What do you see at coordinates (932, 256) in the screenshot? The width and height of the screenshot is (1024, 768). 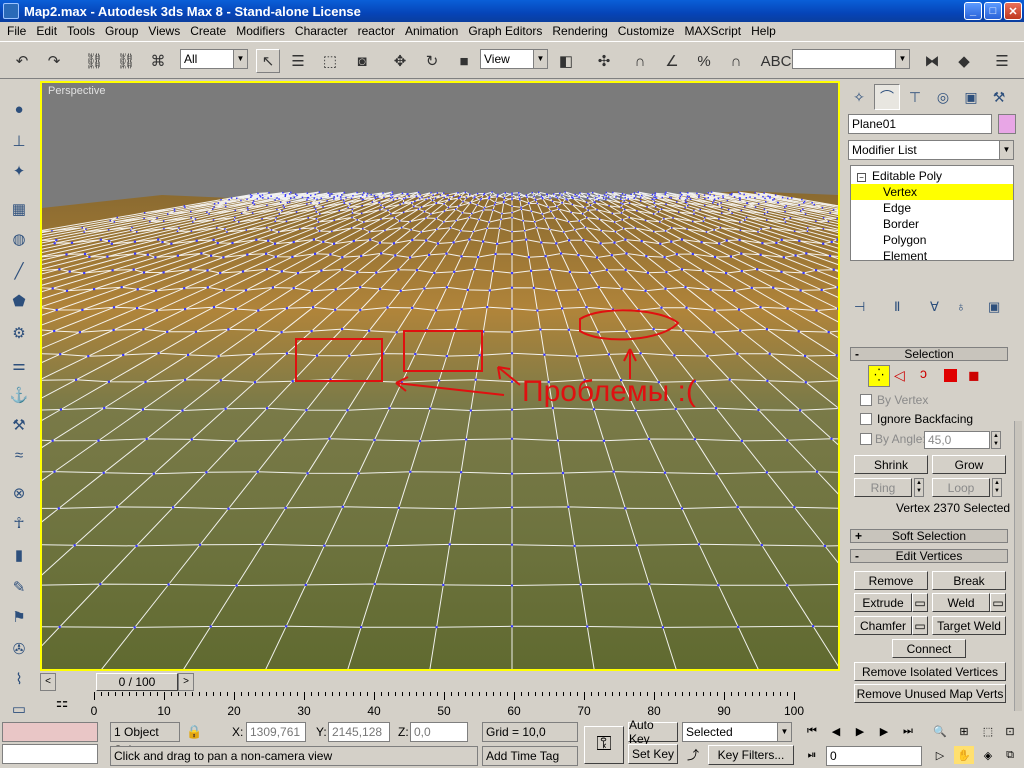 I see `stack-item-element: Element` at bounding box center [932, 256].